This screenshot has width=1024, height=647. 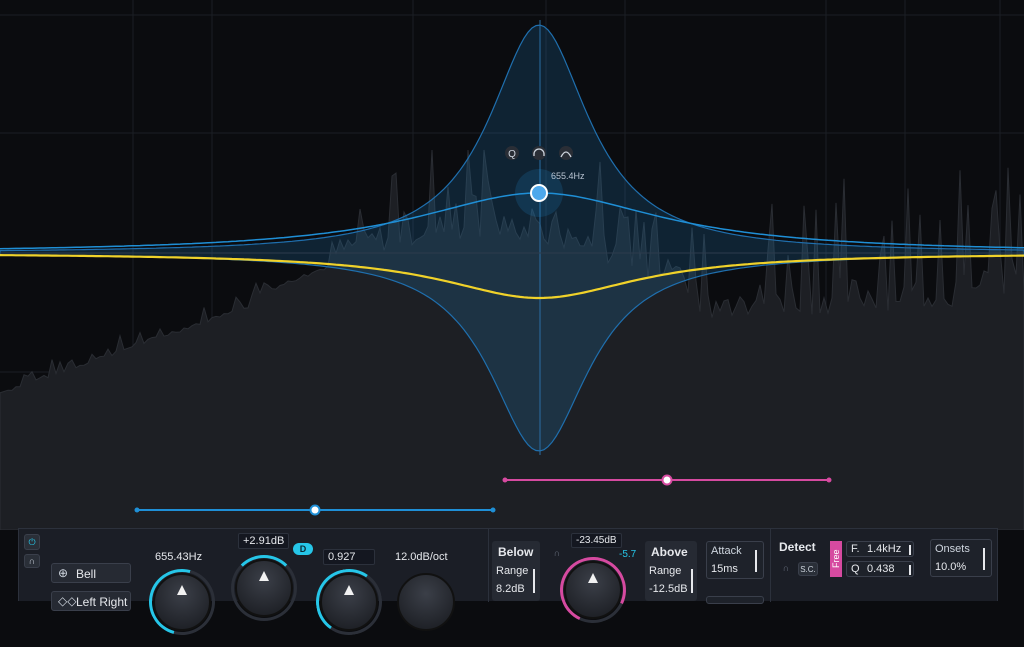 I want to click on detect-q-label: Q, so click(x=855, y=569).